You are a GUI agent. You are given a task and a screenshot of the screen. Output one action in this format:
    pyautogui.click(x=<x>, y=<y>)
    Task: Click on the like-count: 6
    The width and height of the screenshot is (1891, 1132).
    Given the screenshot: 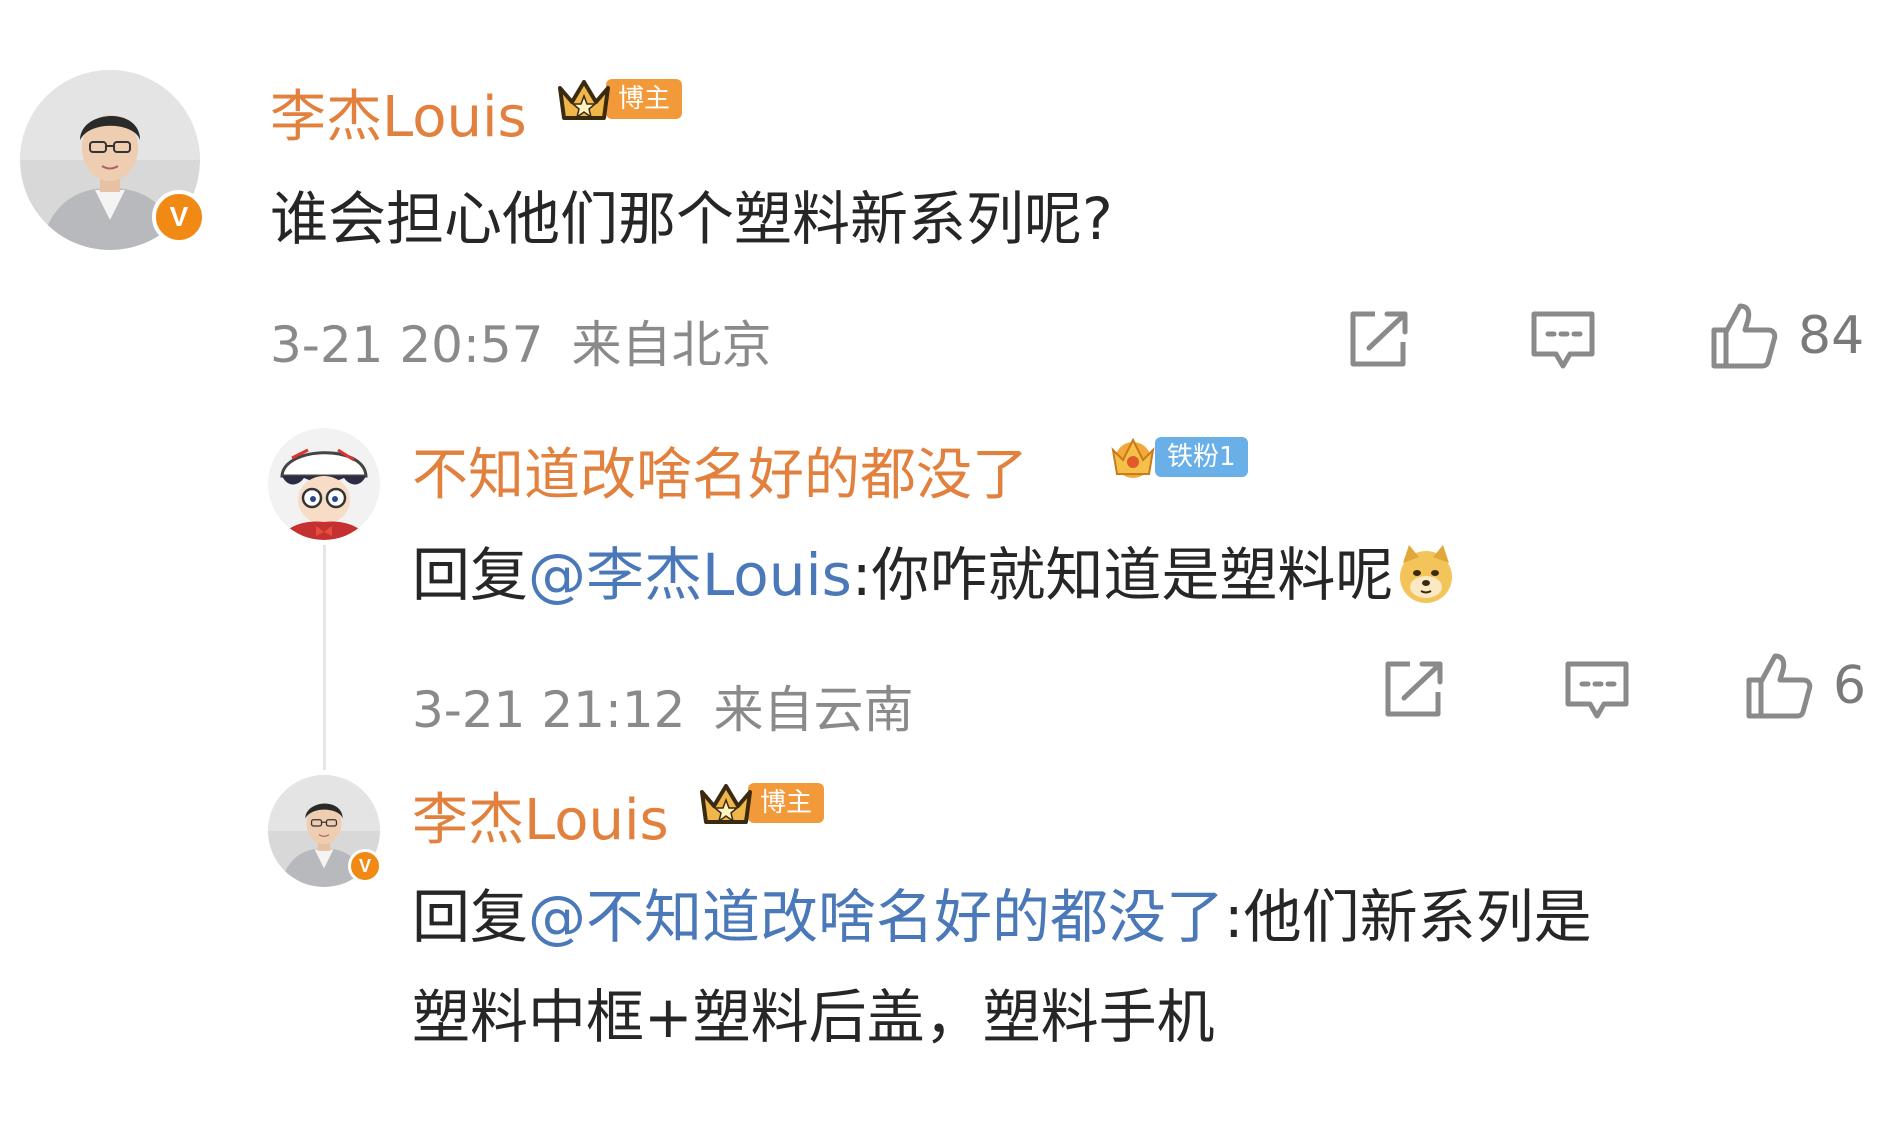 What is the action you would take?
    pyautogui.click(x=1850, y=686)
    